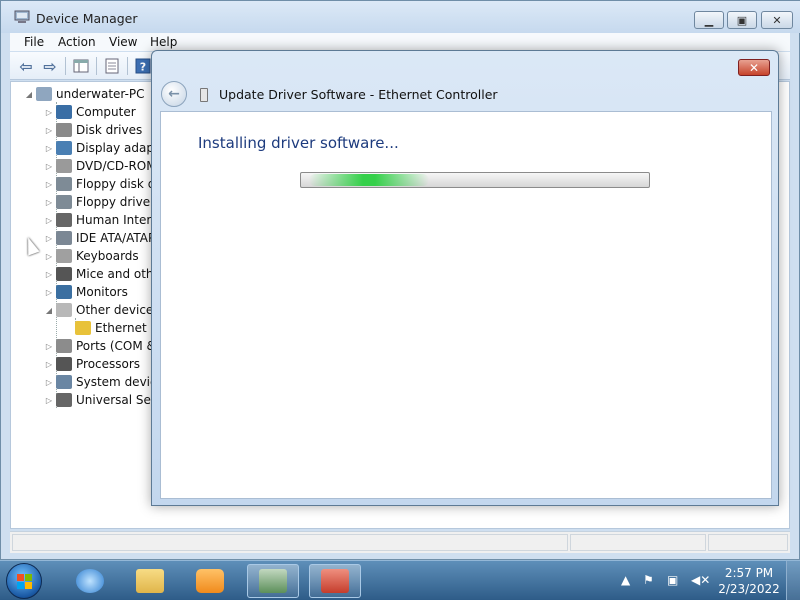 The height and width of the screenshot is (600, 800). Describe the element at coordinates (20, 585) in the screenshot. I see `windows-logo-icon` at that location.